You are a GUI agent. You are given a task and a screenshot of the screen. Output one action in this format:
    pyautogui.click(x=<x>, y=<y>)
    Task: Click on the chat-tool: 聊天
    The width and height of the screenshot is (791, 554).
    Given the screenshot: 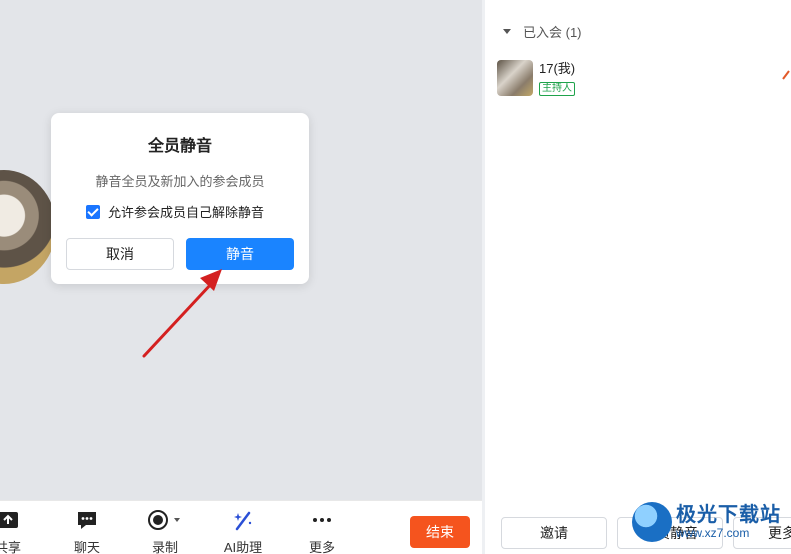 What is the action you would take?
    pyautogui.click(x=87, y=531)
    